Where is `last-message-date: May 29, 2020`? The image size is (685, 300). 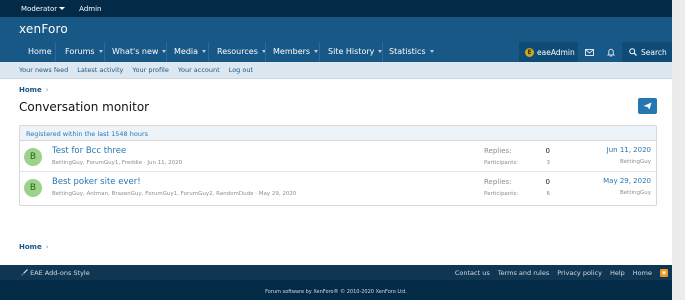 last-message-date: May 29, 2020 is located at coordinates (627, 181).